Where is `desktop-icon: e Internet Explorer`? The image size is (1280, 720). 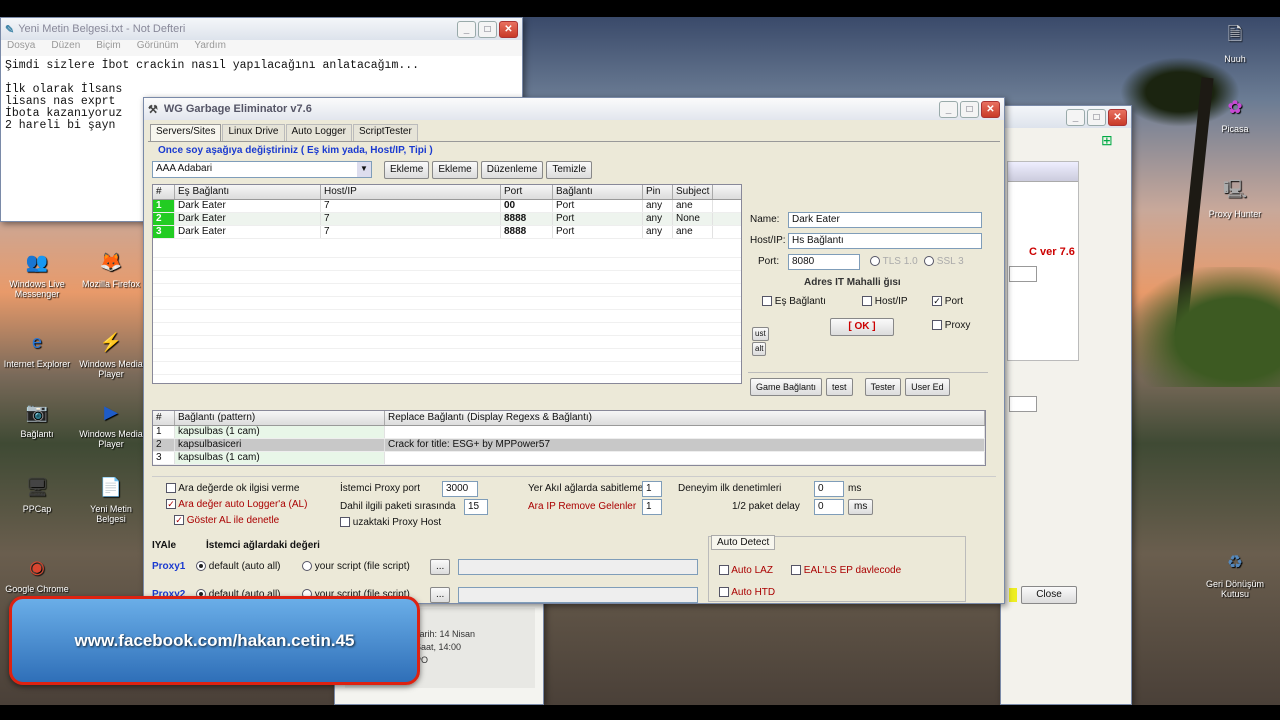
desktop-icon: e Internet Explorer is located at coordinates (37, 348).